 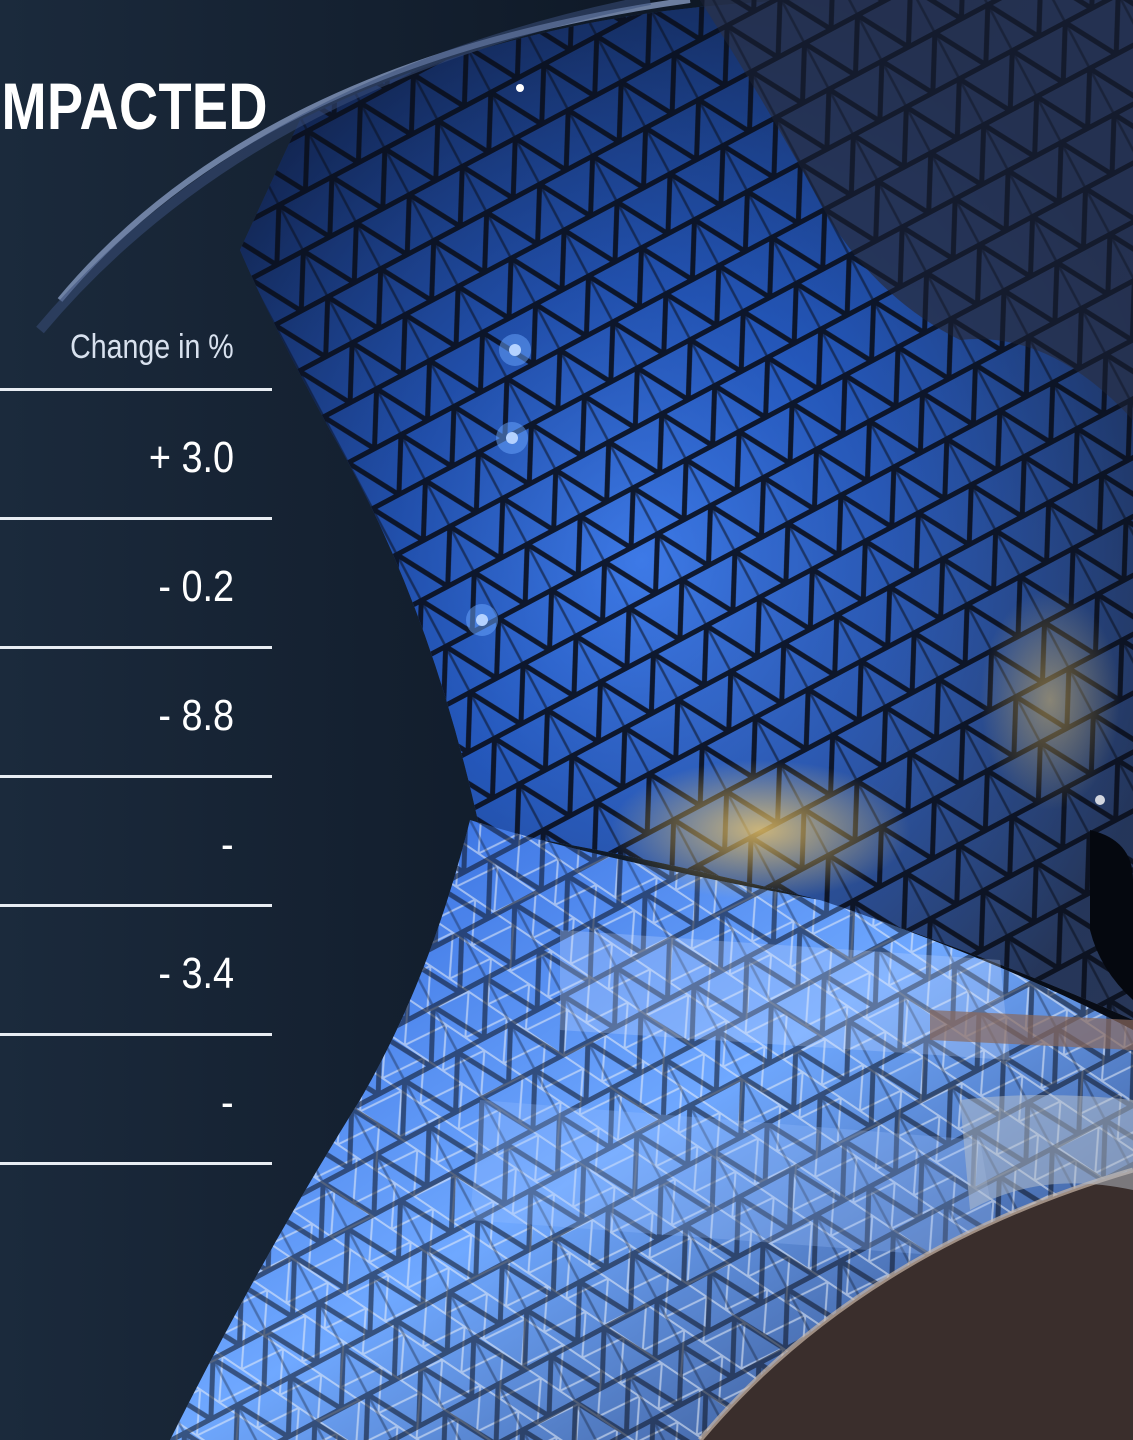 What do you see at coordinates (196, 586) in the screenshot?
I see `table-row-value: - 0.2` at bounding box center [196, 586].